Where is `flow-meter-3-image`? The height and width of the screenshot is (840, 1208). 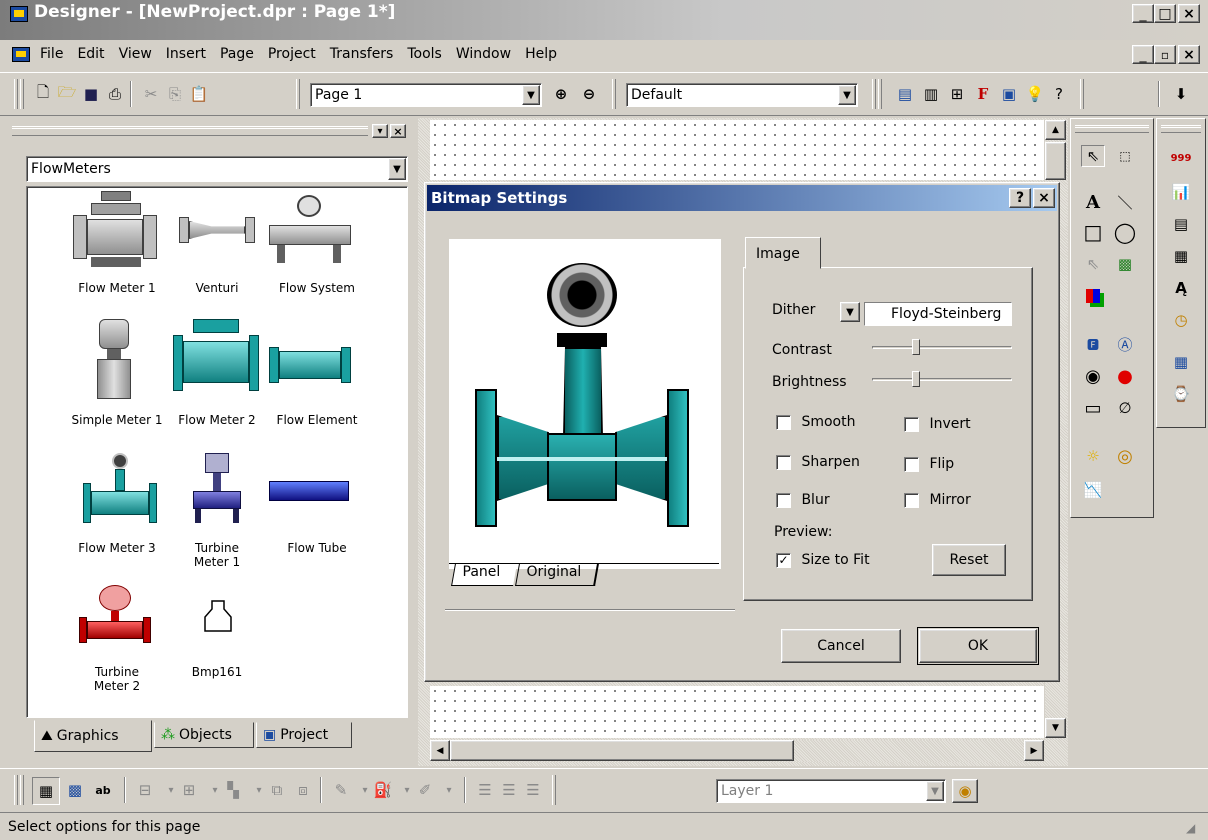 flow-meter-3-image is located at coordinates (120, 489).